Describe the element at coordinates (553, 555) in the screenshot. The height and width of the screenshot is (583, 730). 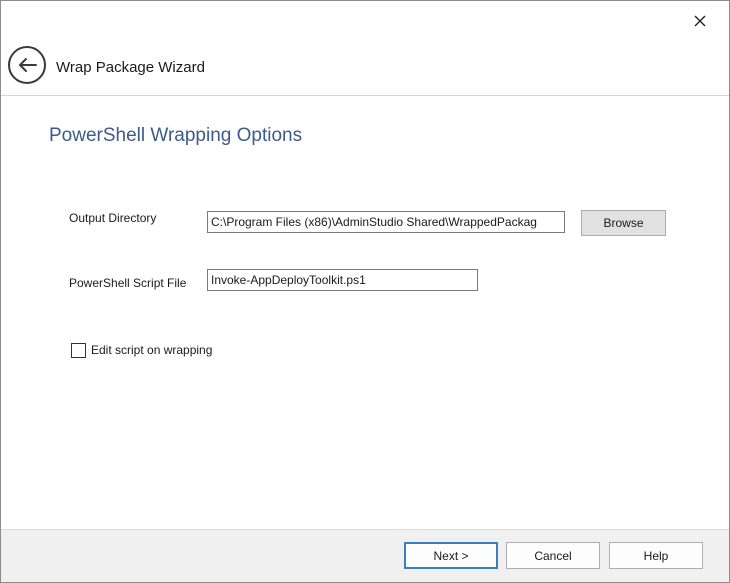
I see `cancel-button: Cancel` at that location.